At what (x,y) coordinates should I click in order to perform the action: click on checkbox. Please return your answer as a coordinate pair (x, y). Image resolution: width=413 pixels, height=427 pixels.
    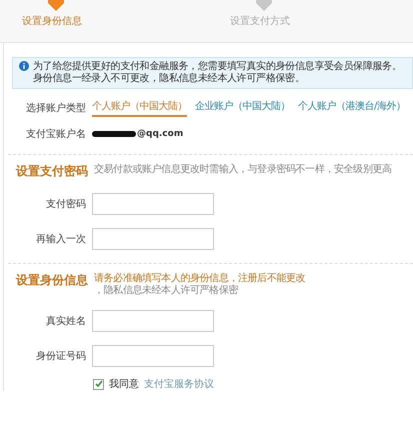
    Looking at the image, I should click on (98, 384).